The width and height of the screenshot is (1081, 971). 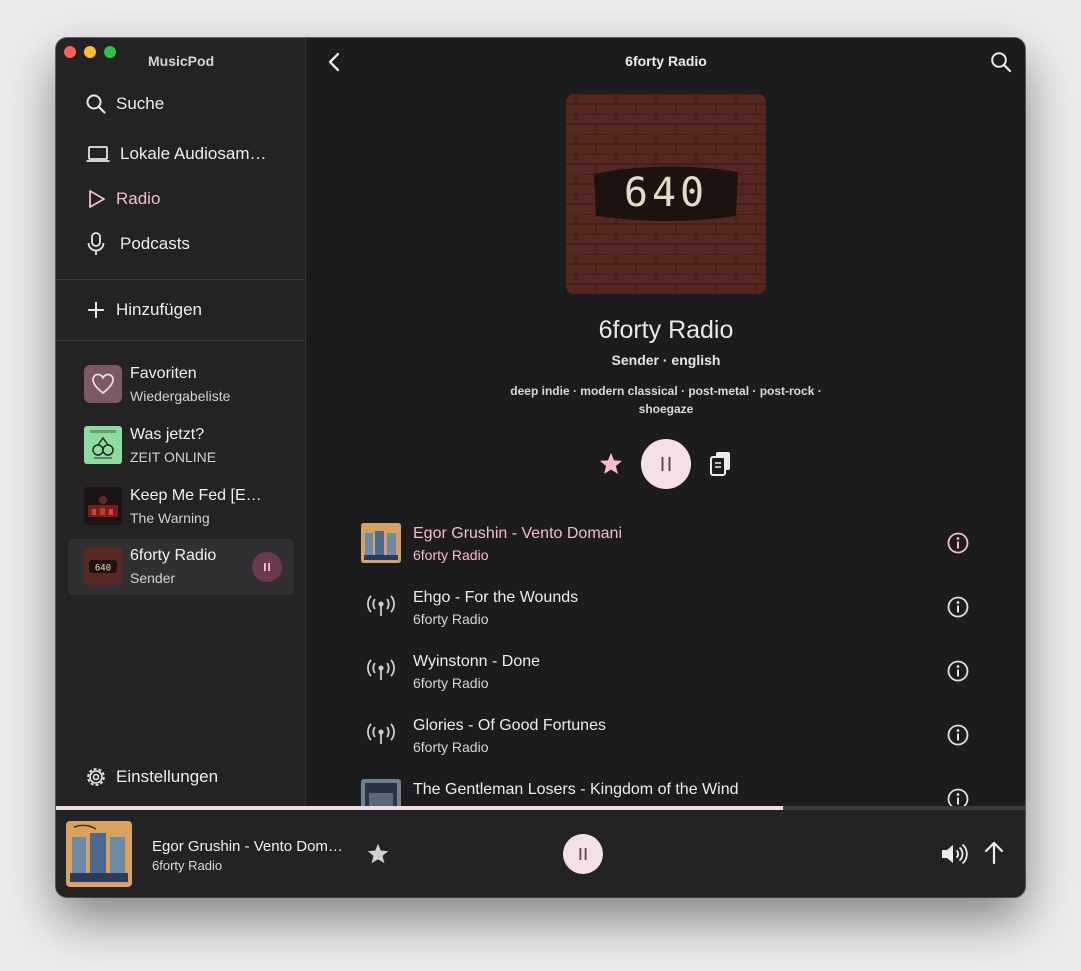 What do you see at coordinates (509, 725) in the screenshot?
I see `track-title: Glories - Of Good Fortunes` at bounding box center [509, 725].